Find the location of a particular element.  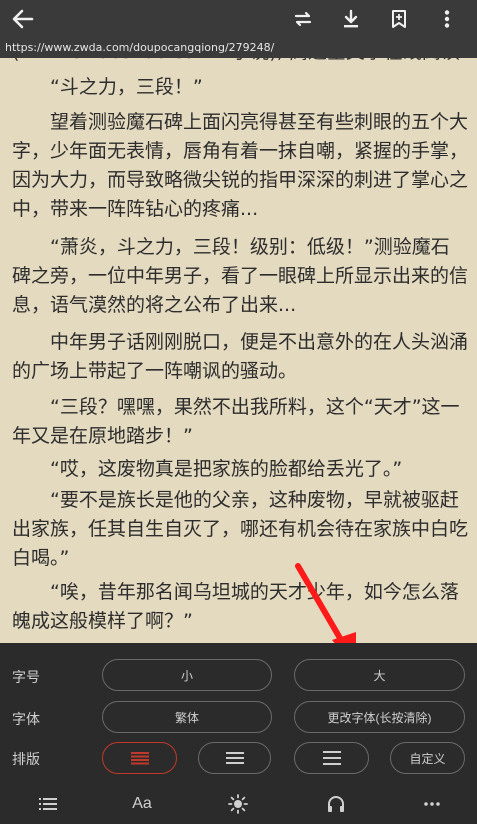

custom-layout-button: 自定义 is located at coordinates (427, 758).